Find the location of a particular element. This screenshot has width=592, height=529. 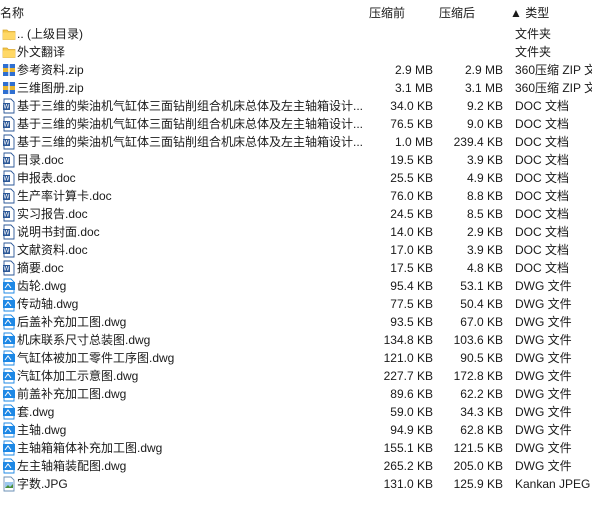

folder-icon is located at coordinates (9, 52).